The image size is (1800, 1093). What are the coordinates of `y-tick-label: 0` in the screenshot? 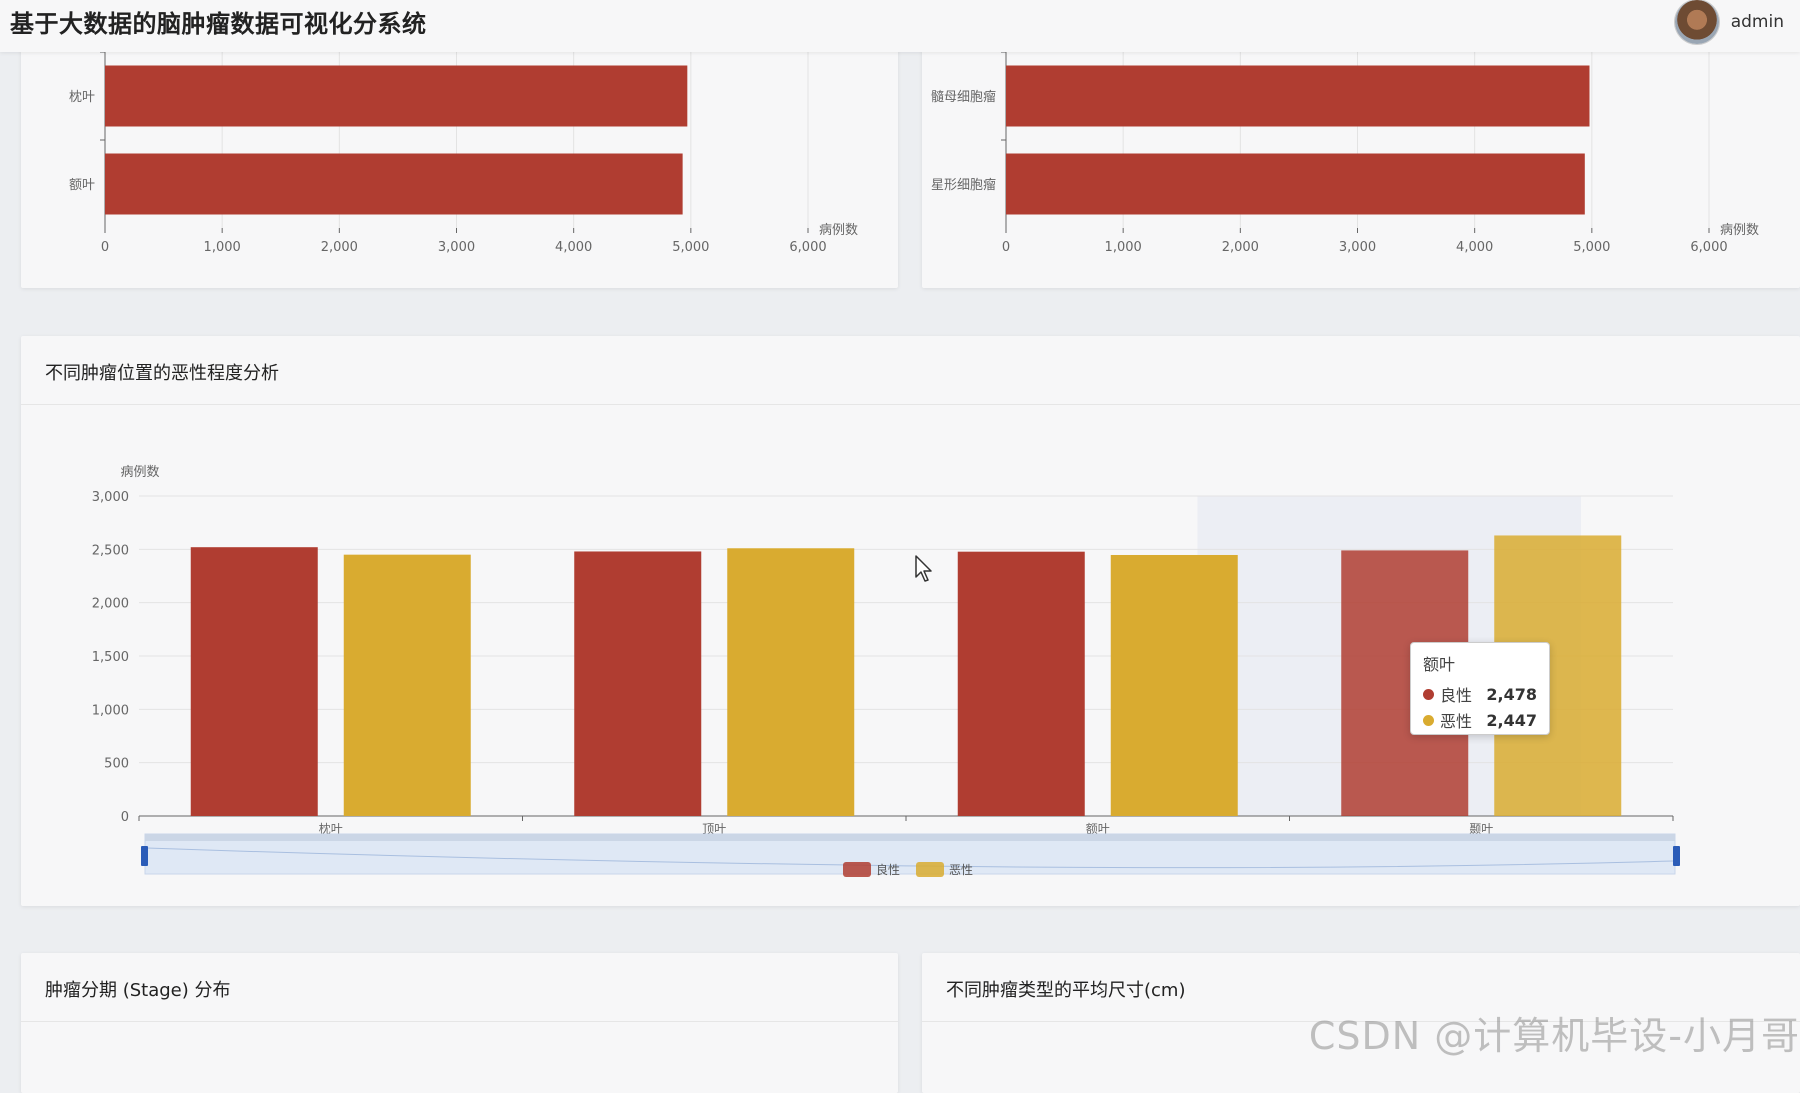 It's located at (125, 817).